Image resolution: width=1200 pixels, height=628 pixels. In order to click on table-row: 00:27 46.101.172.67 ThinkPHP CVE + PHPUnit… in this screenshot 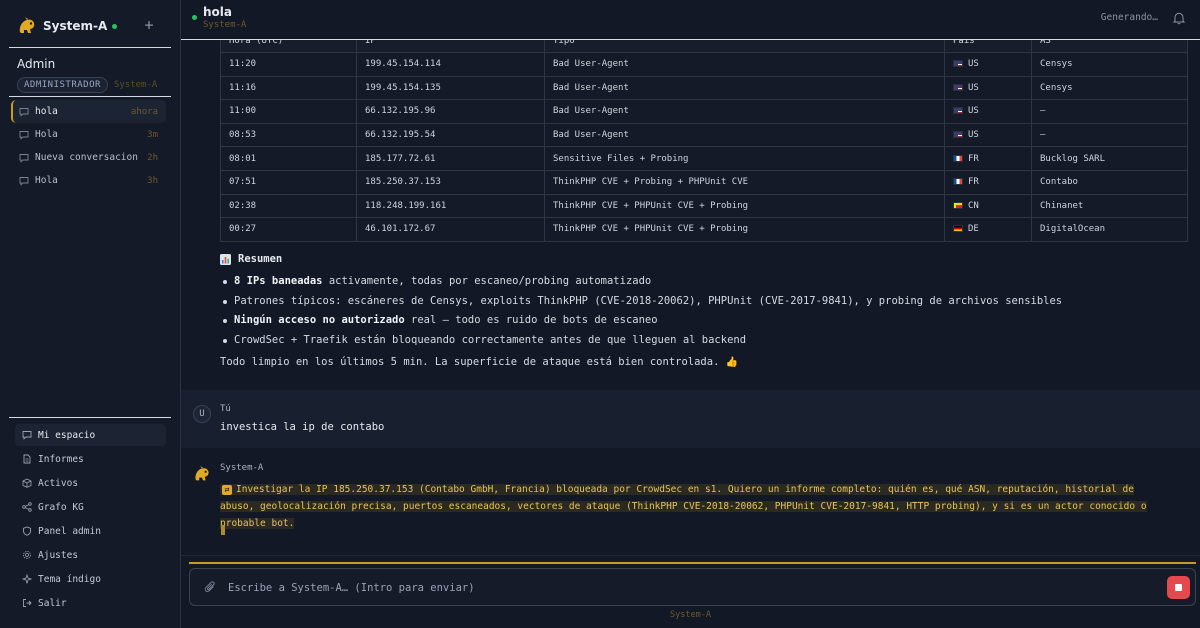, I will do `click(704, 229)`.